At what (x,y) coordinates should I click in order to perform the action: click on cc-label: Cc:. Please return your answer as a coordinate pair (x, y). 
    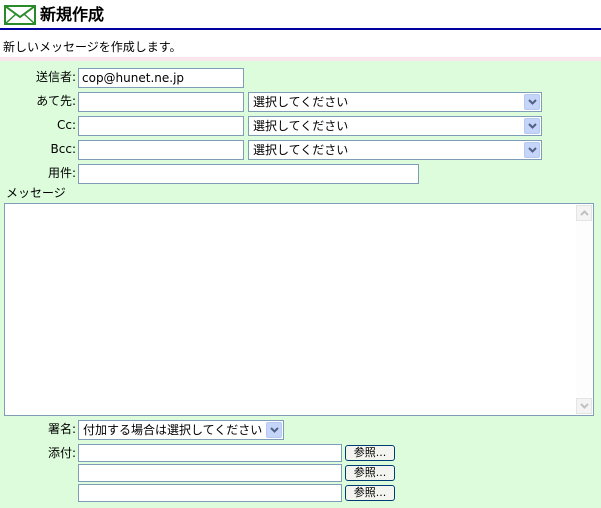
    Looking at the image, I should click on (66, 125).